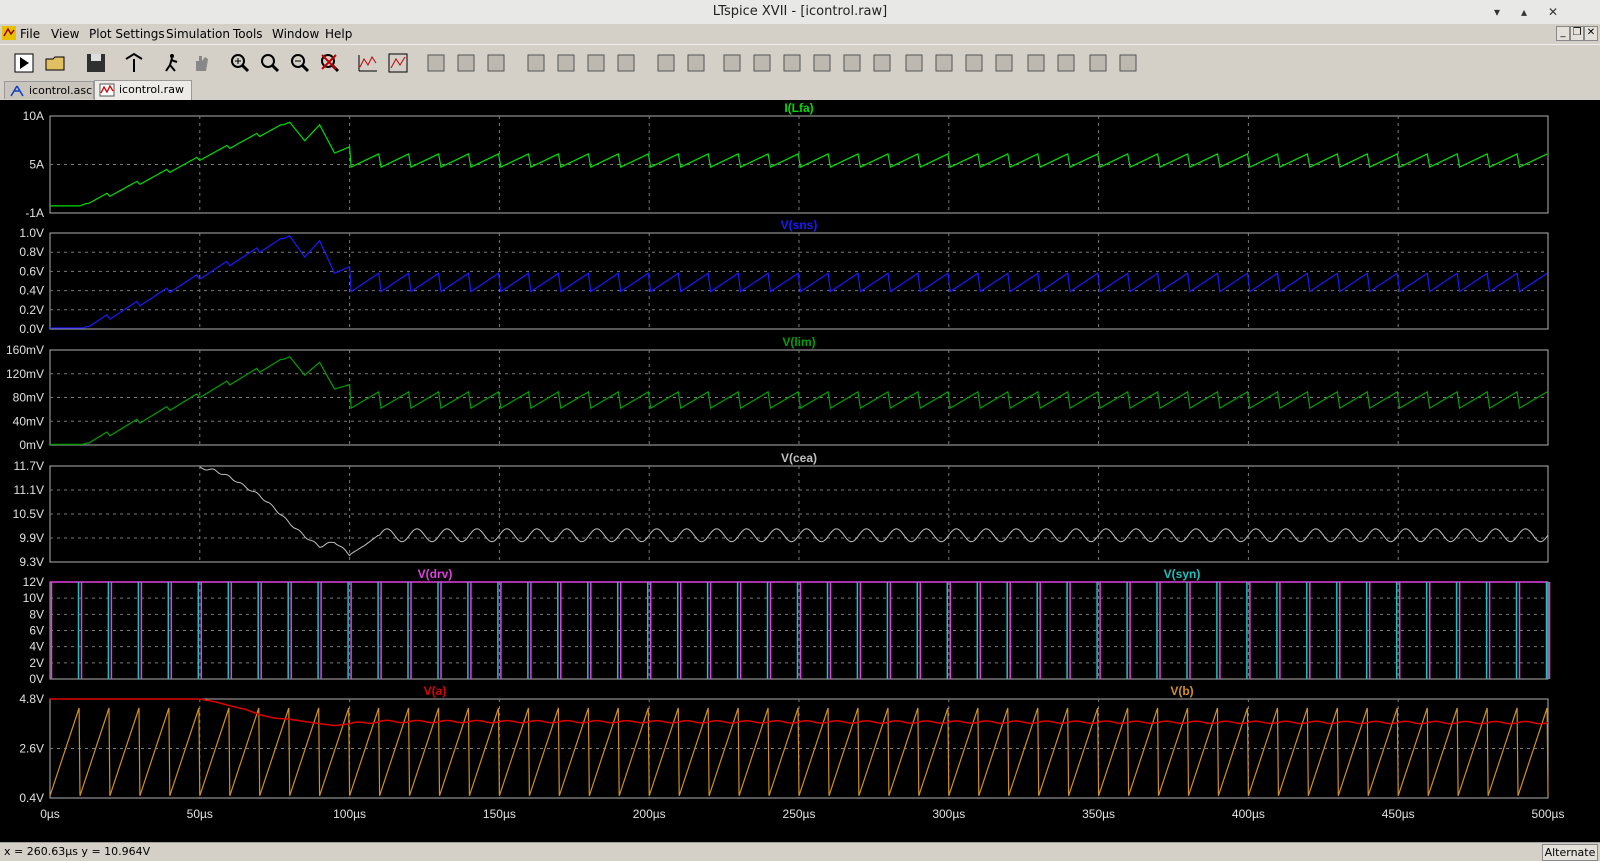 This screenshot has height=861, width=1600. I want to click on zoom-cancel-button, so click(330, 63).